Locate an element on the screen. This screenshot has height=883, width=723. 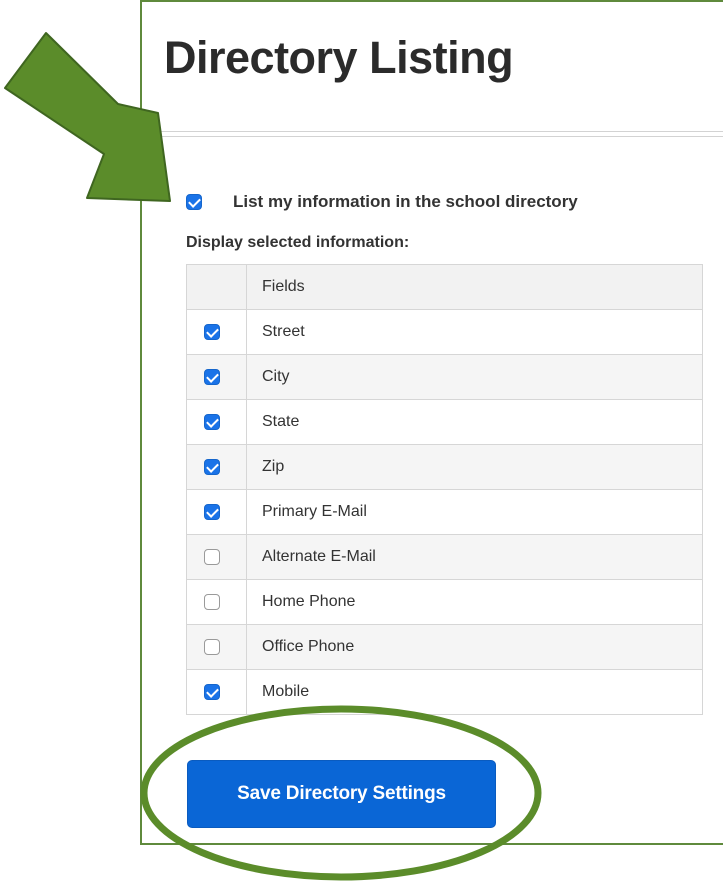
table-row: Street is located at coordinates (444, 332).